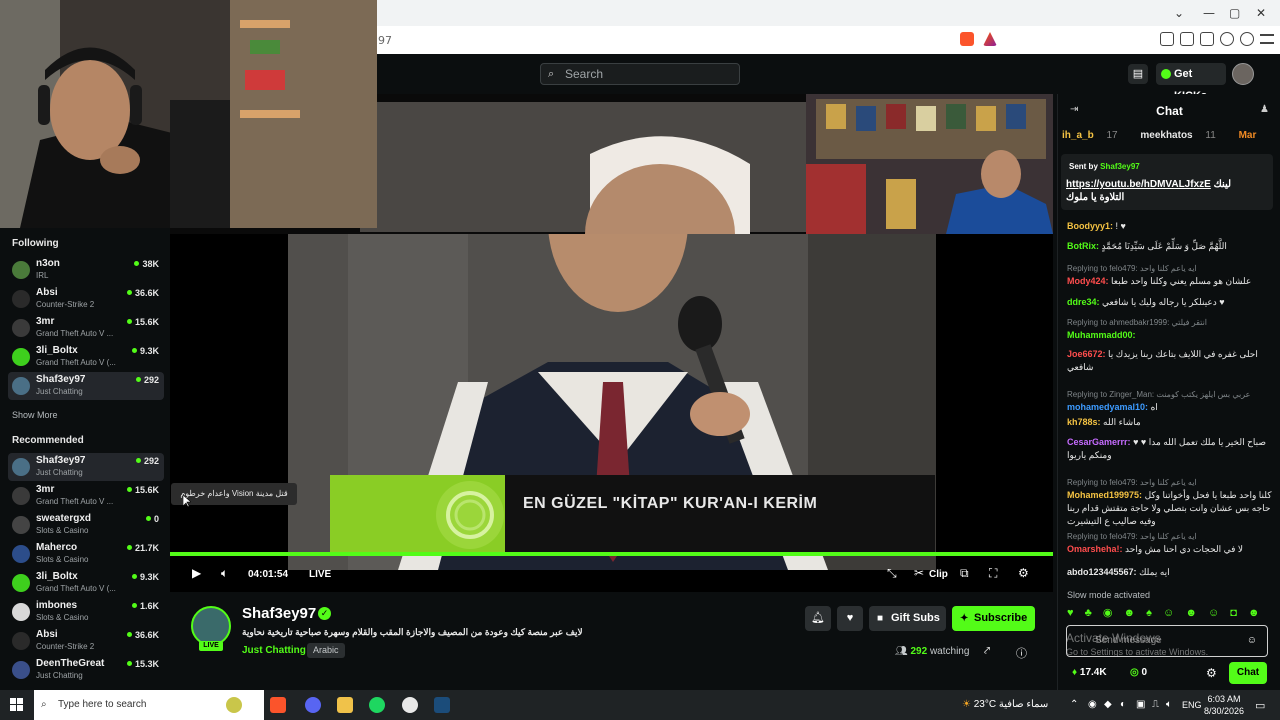 The width and height of the screenshot is (1280, 720). Describe the element at coordinates (1243, 74) in the screenshot. I see `user-avatar` at that location.